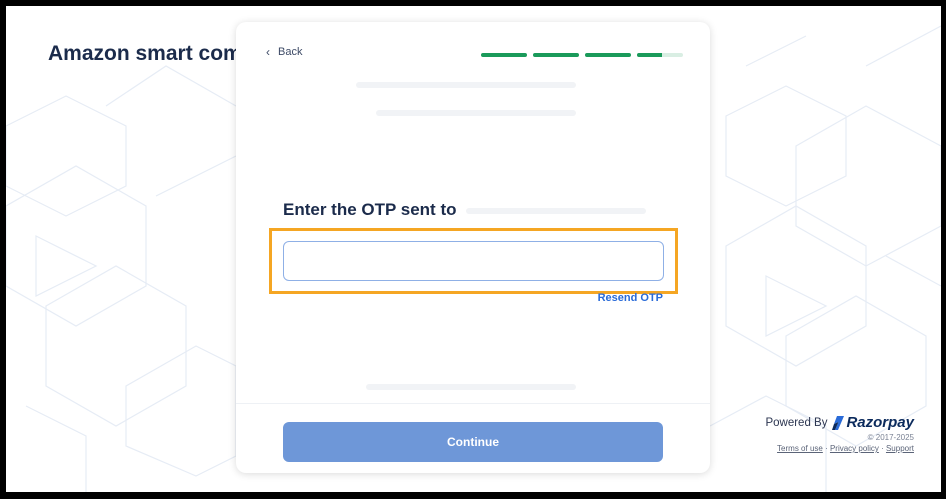  Describe the element at coordinates (290, 52) in the screenshot. I see `back-label: Back` at that location.